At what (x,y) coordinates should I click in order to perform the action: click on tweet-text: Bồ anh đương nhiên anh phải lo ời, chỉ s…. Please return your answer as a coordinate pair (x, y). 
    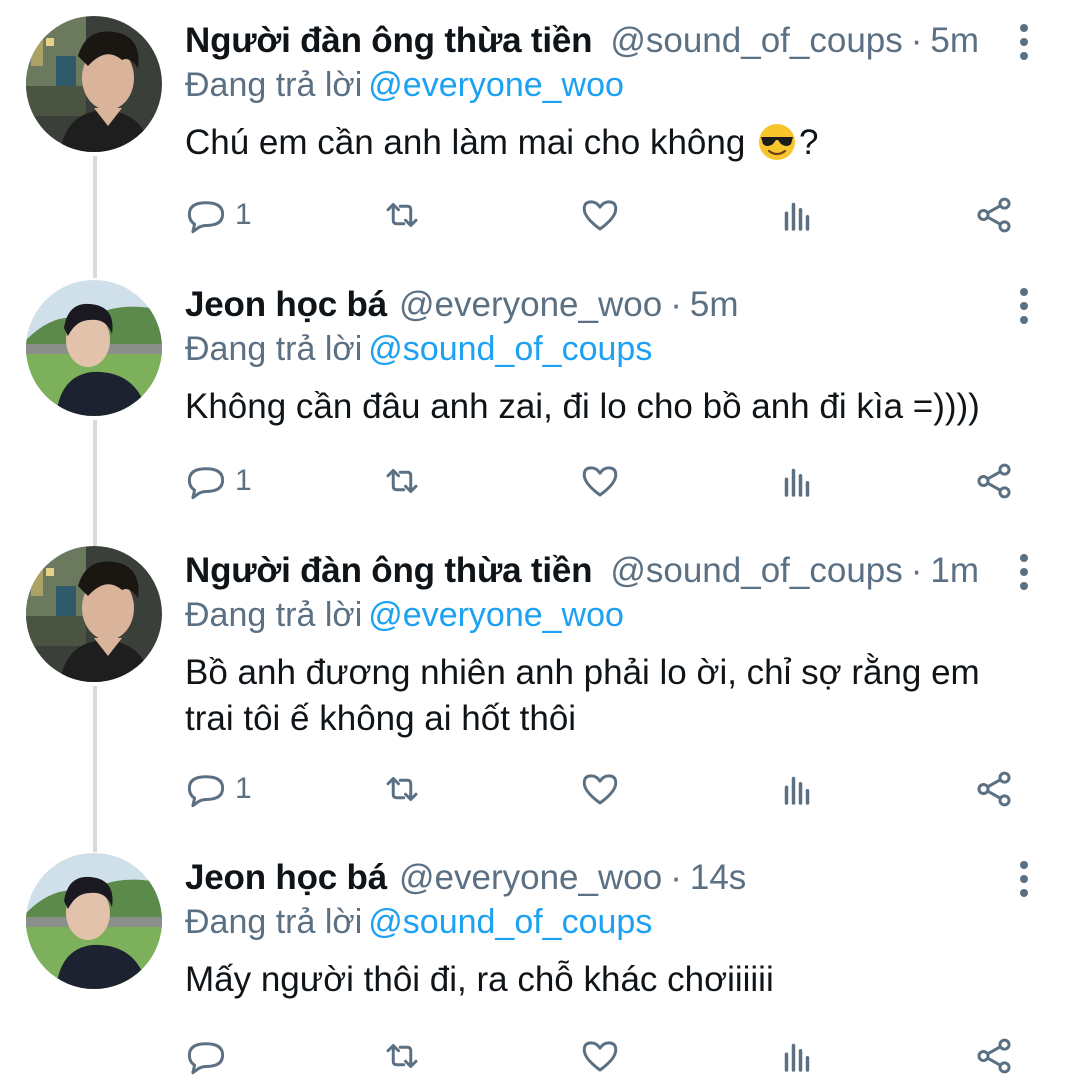
    Looking at the image, I should click on (582, 695).